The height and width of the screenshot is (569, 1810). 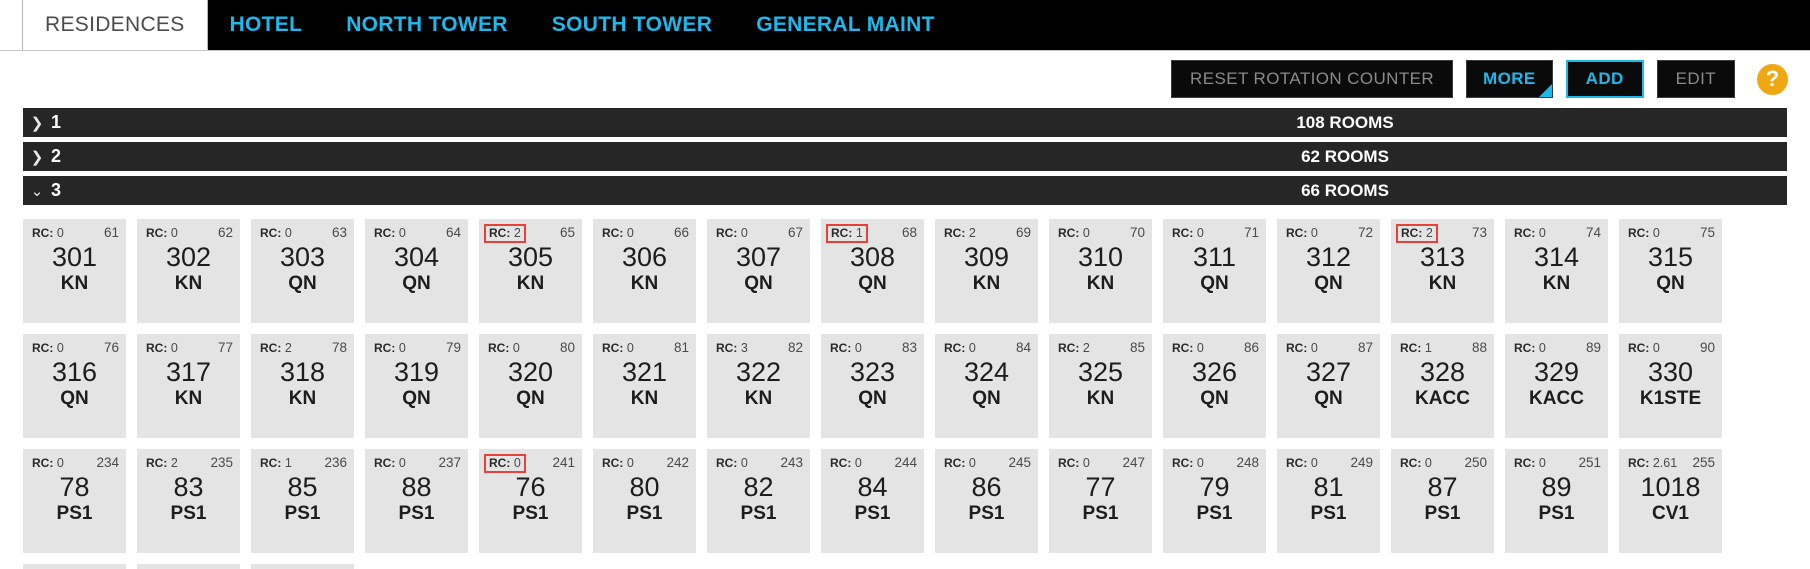 I want to click on room-tile: RC: 0 86 326 QN, so click(x=1214, y=386).